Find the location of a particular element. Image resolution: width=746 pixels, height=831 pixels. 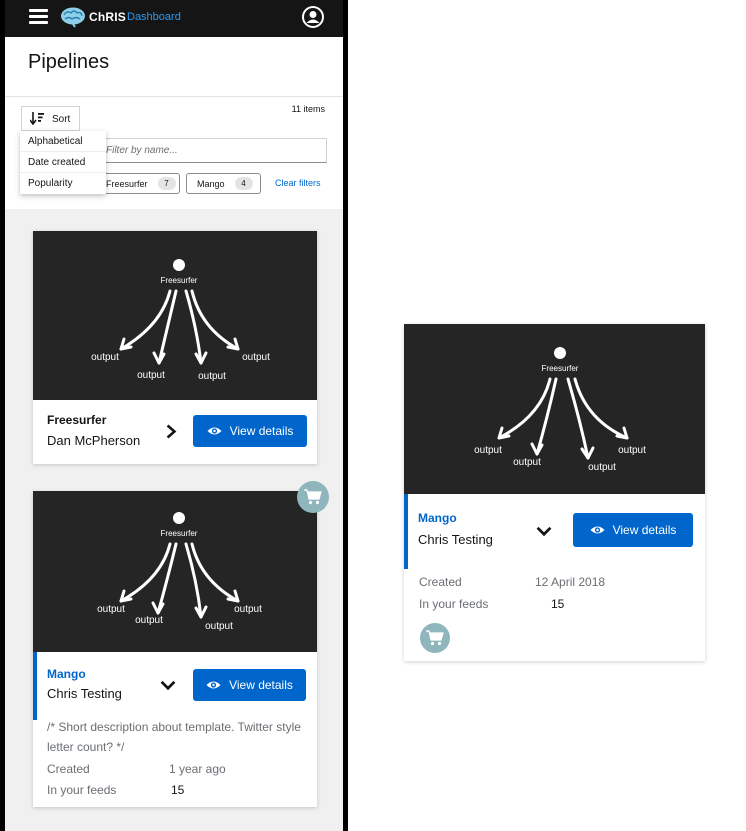

sort-button: Sort is located at coordinates (50, 118).